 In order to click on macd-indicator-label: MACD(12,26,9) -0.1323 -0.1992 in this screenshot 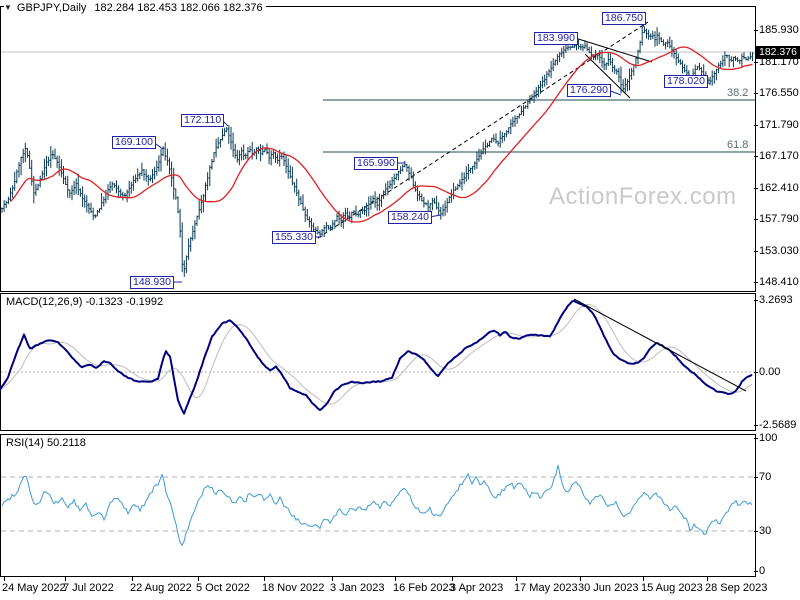, I will do `click(84, 302)`.